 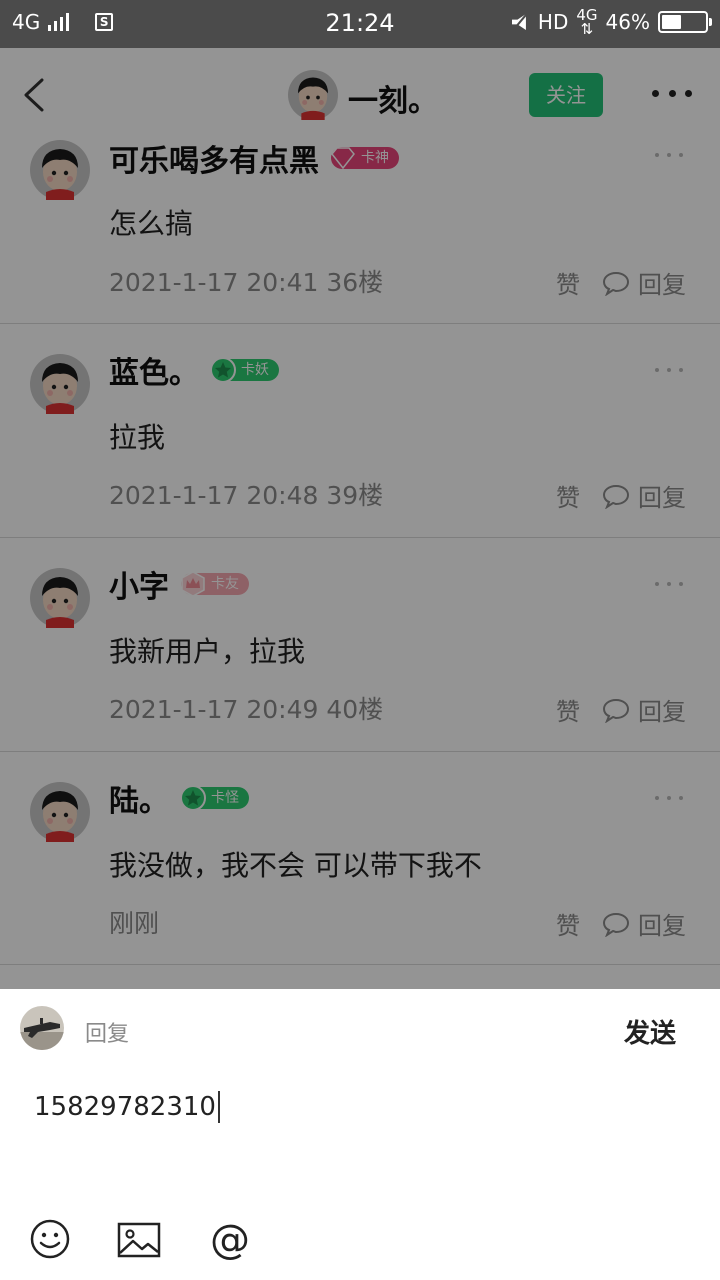 I want to click on network-type-right: 4G ⇅, so click(x=587, y=22).